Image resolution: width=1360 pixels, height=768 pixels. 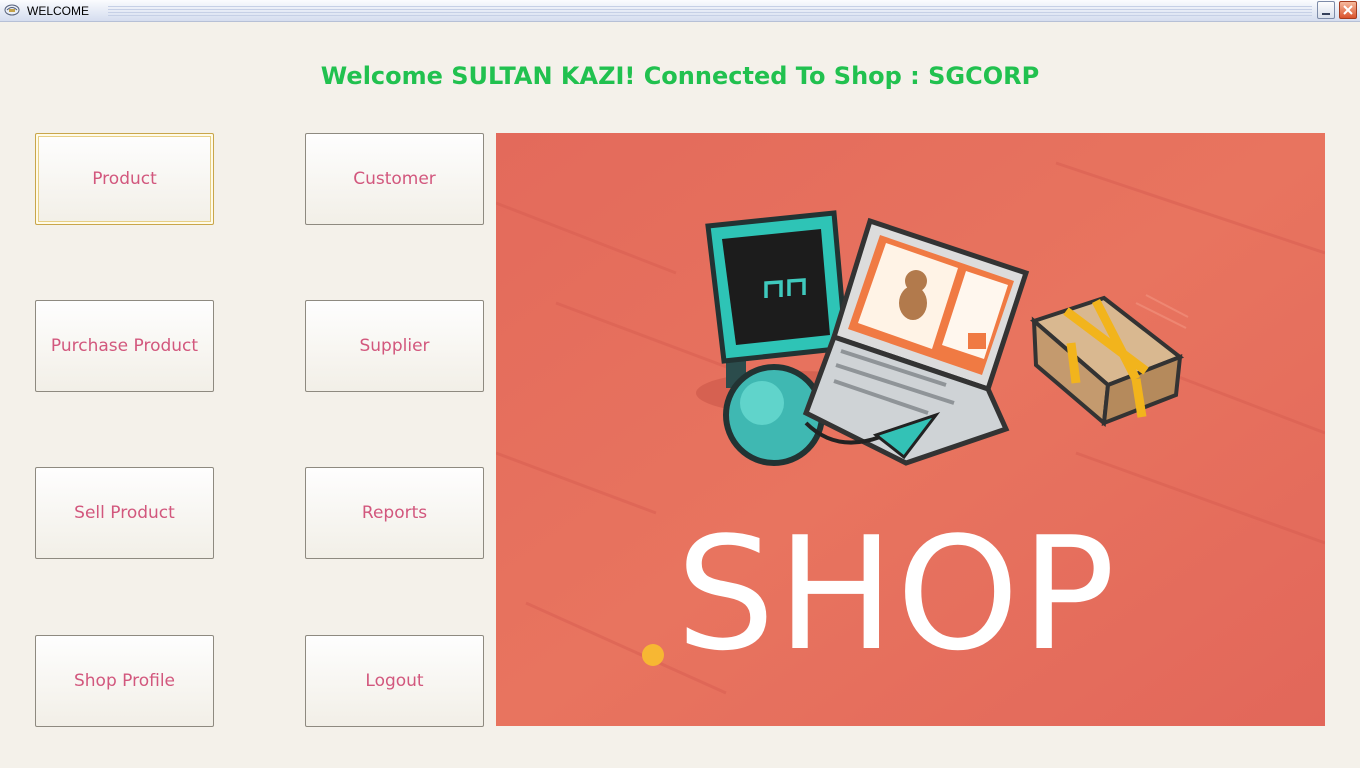 I want to click on customer-button: Customer, so click(x=394, y=179).